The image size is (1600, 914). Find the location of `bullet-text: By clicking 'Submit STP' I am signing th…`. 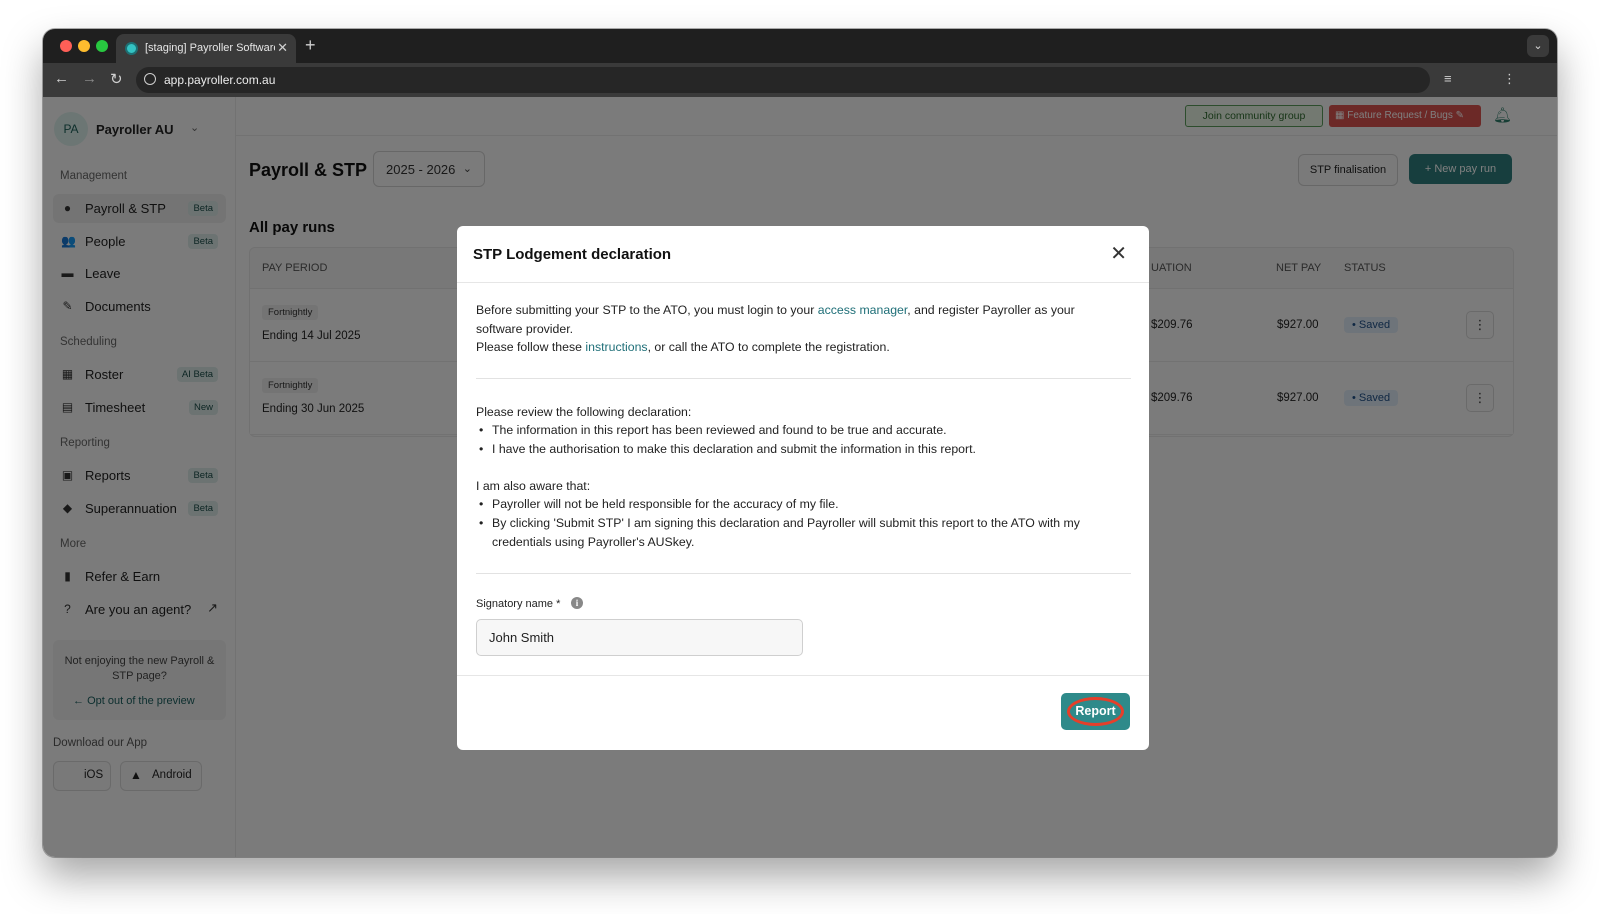

bullet-text: By clicking 'Submit STP' I am signing th… is located at coordinates (786, 532).